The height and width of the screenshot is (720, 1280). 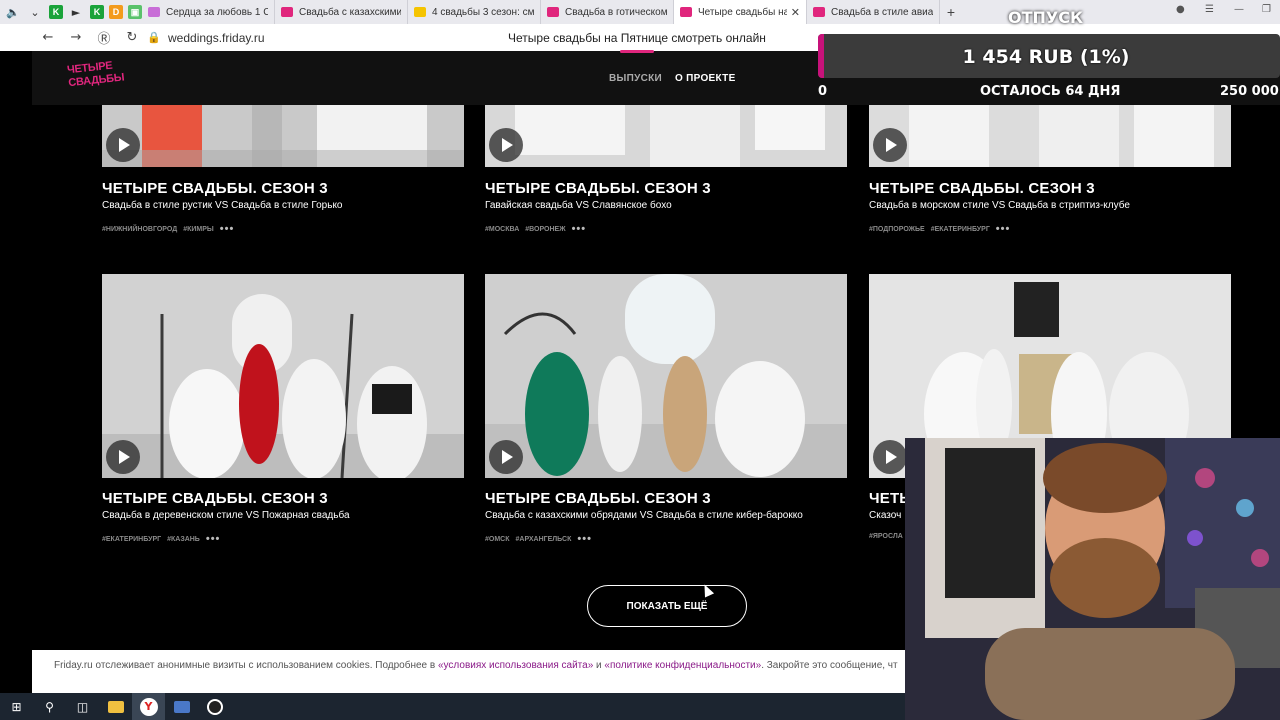 I want to click on cookie-text: . Закройте это сообщение, чт, so click(x=829, y=665).